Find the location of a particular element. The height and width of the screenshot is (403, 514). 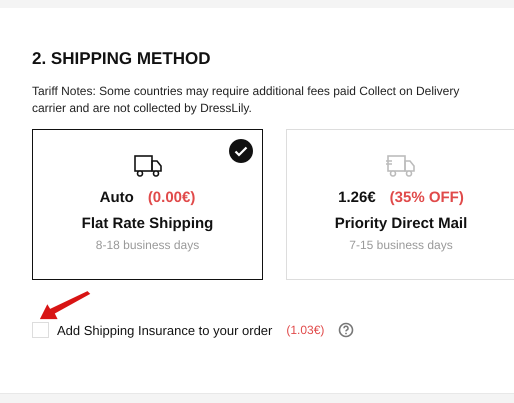

insurance-price: (1.03€) is located at coordinates (305, 330).